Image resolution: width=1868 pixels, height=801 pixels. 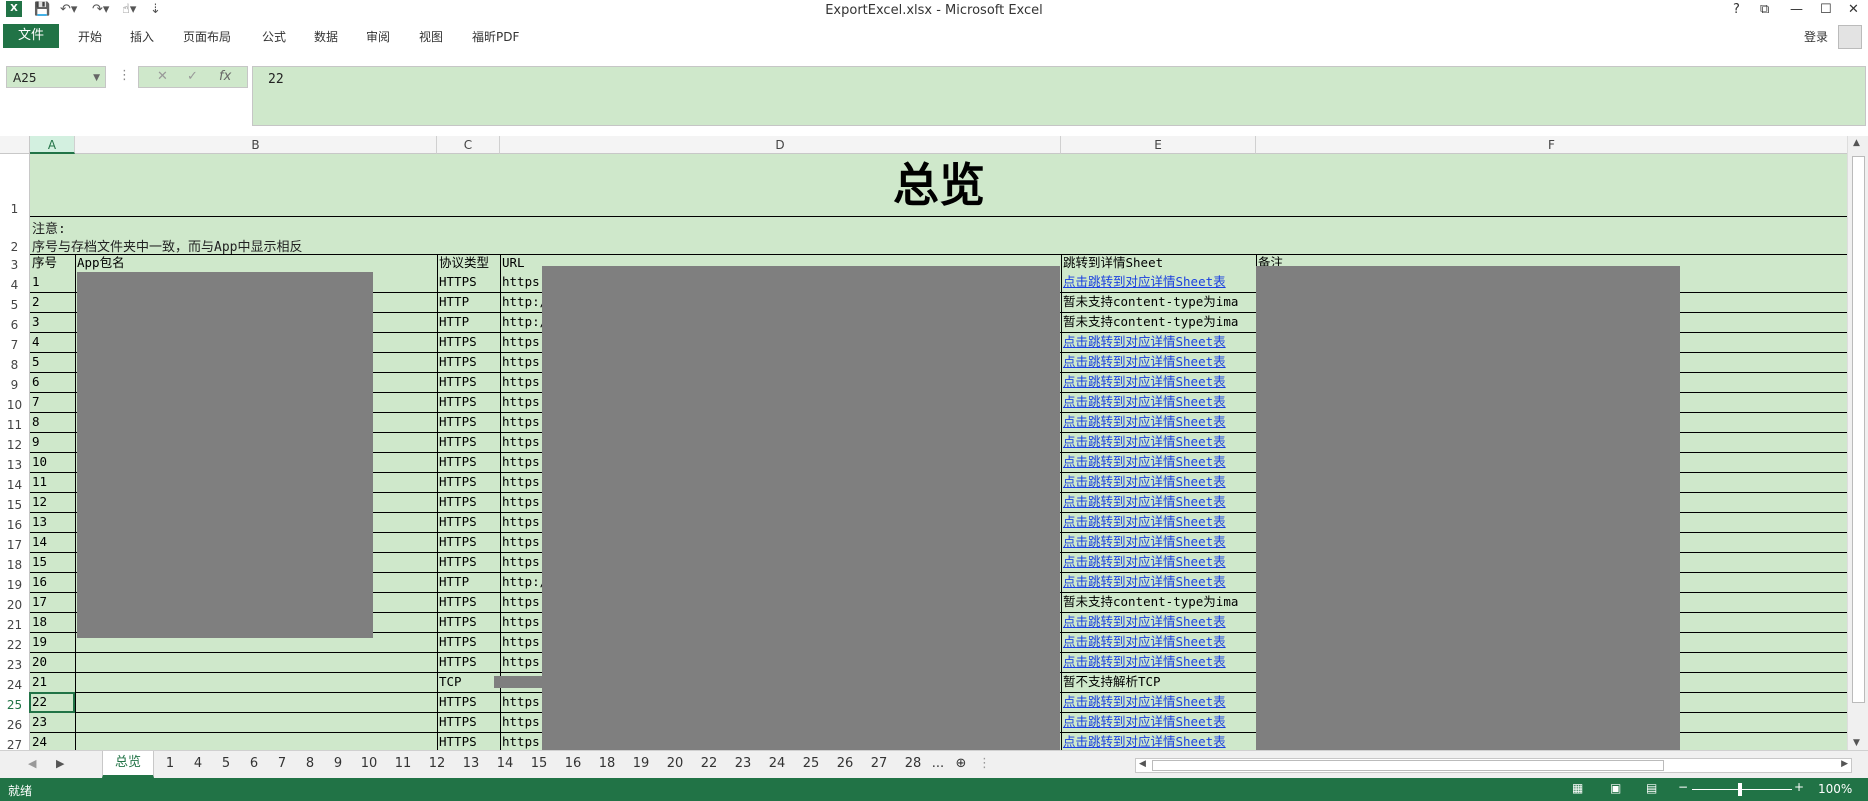 What do you see at coordinates (254, 763) in the screenshot?
I see `sheet-tab-6: 6` at bounding box center [254, 763].